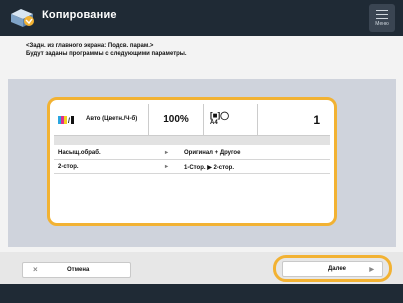  I want to click on copy-app-icon, so click(22, 18).